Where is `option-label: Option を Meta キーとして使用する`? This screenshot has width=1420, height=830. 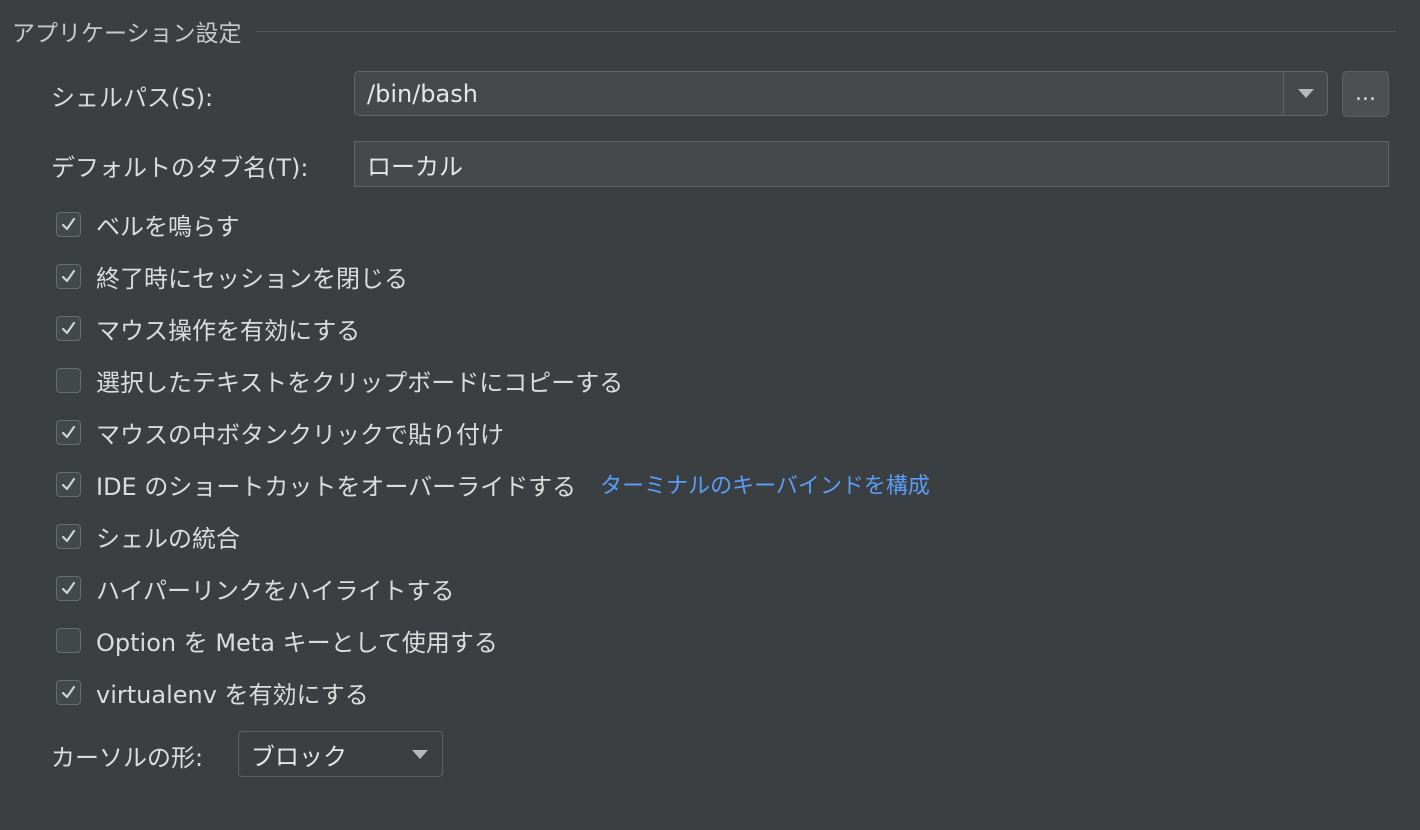
option-label: Option を Meta キーとして使用する is located at coordinates (297, 642).